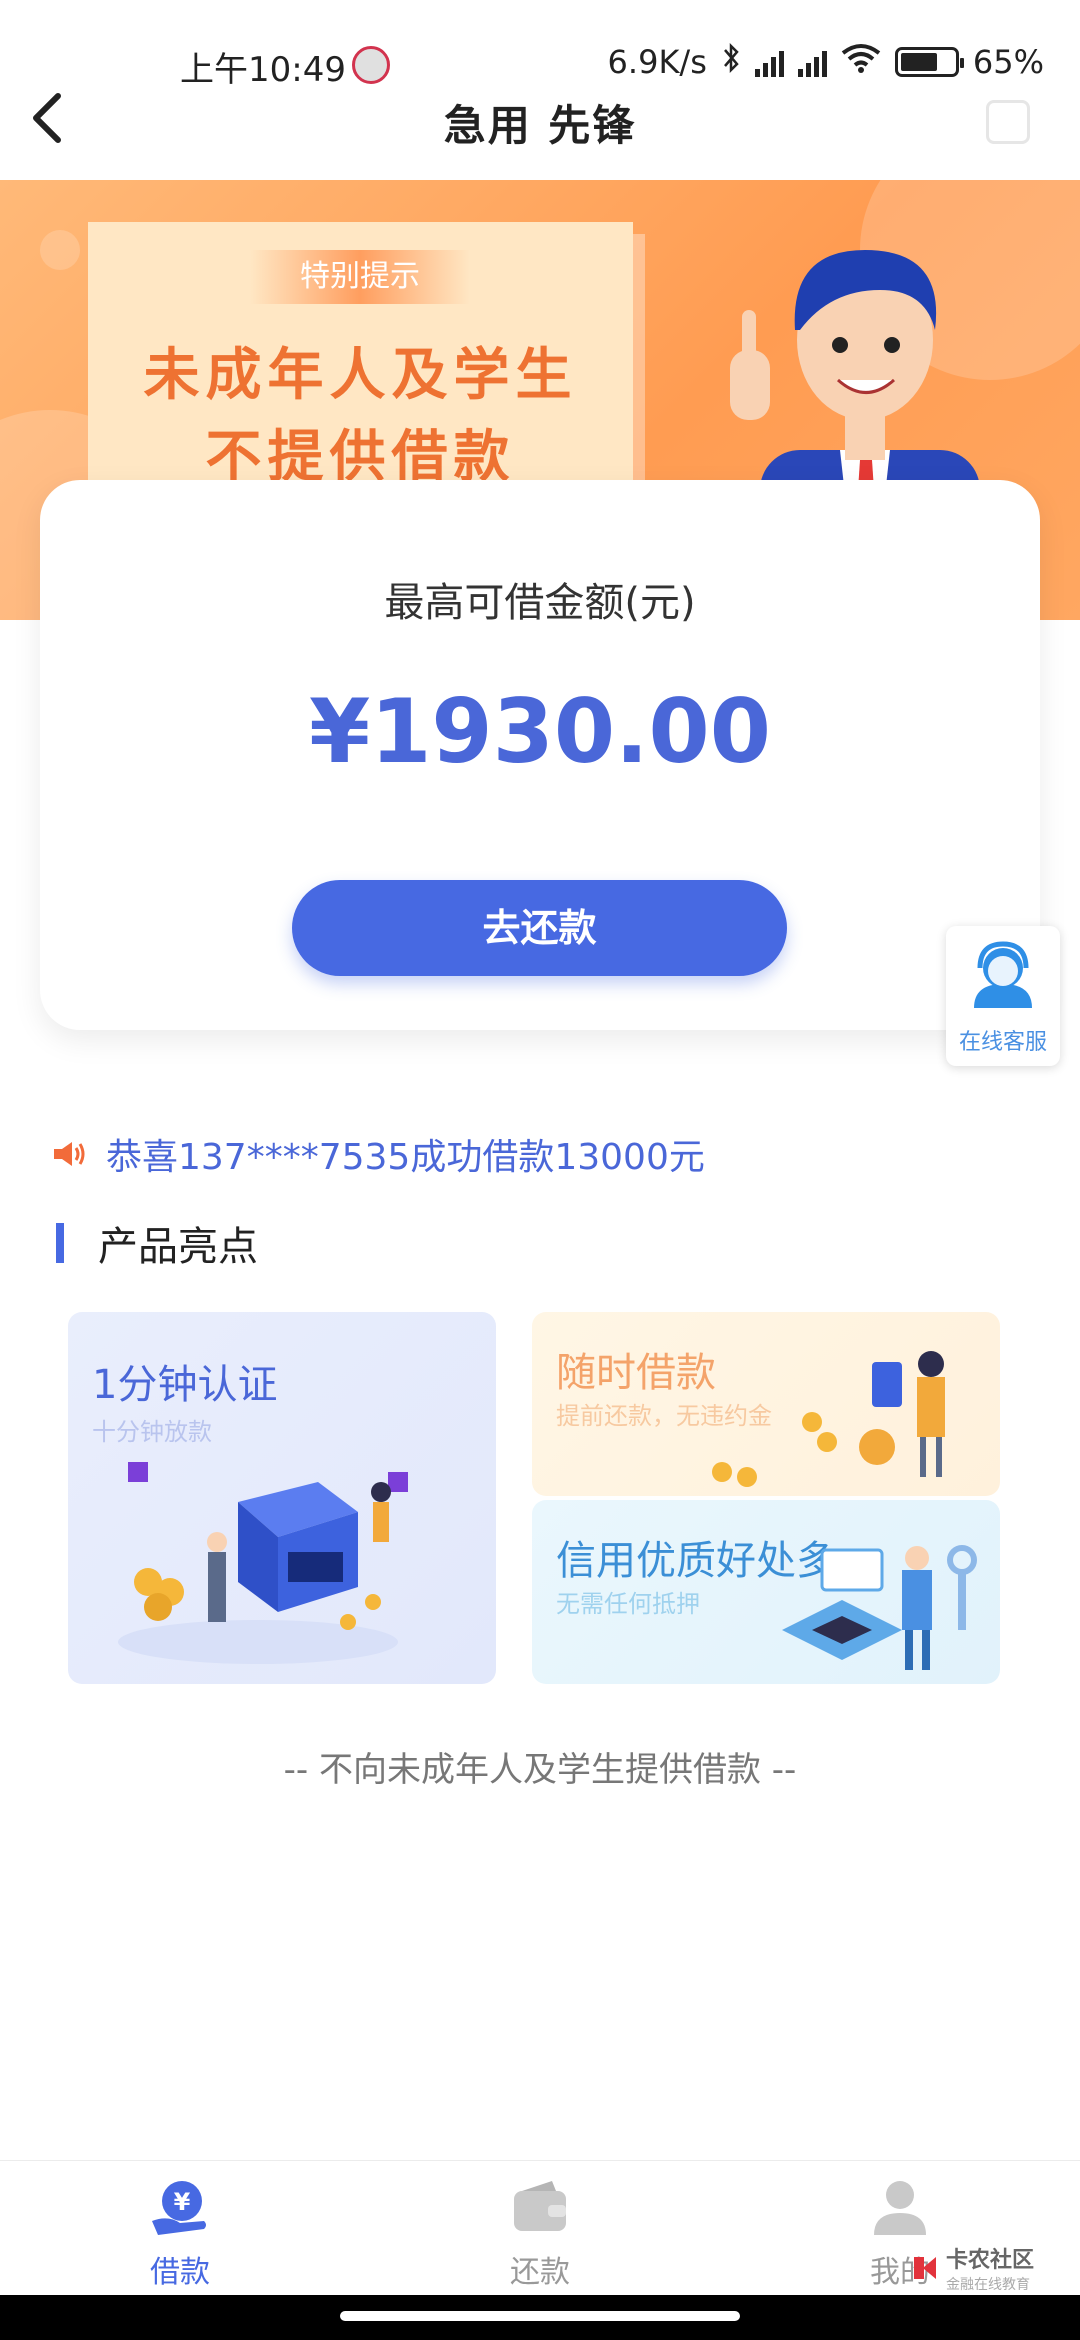 The width and height of the screenshot is (1080, 2340). Describe the element at coordinates (925, 2268) in the screenshot. I see `watermark-logo-icon` at that location.